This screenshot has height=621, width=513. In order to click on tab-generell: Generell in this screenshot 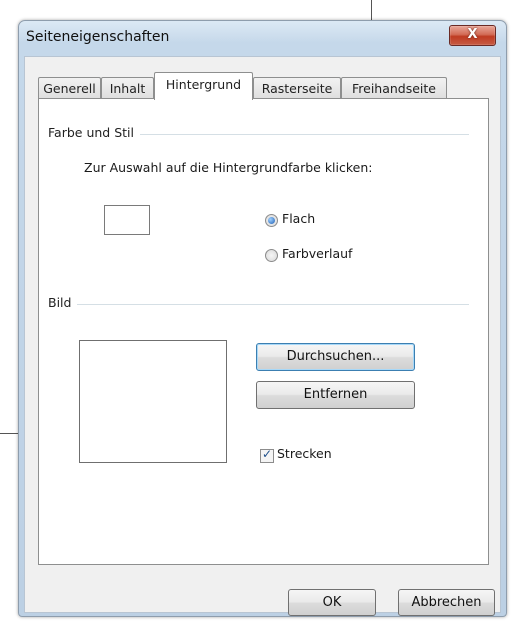, I will do `click(69, 88)`.